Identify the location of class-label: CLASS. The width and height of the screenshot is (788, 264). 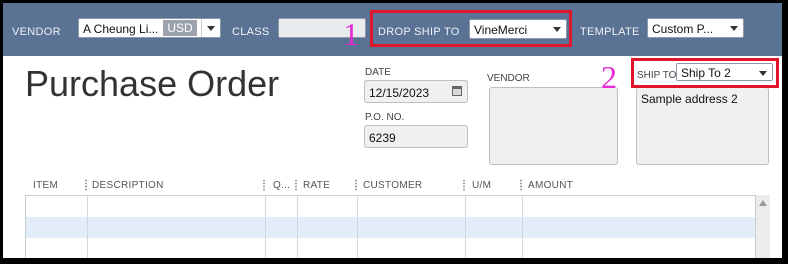
(251, 32).